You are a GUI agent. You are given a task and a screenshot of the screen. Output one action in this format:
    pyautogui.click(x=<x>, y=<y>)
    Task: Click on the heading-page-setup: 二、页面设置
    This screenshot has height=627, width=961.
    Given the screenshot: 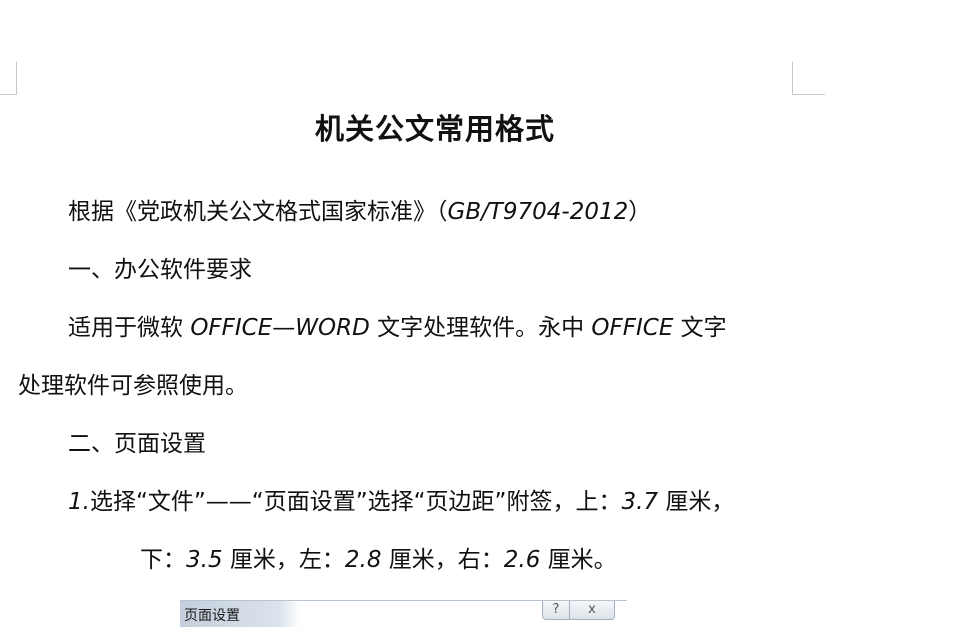 What is the action you would take?
    pyautogui.click(x=137, y=444)
    